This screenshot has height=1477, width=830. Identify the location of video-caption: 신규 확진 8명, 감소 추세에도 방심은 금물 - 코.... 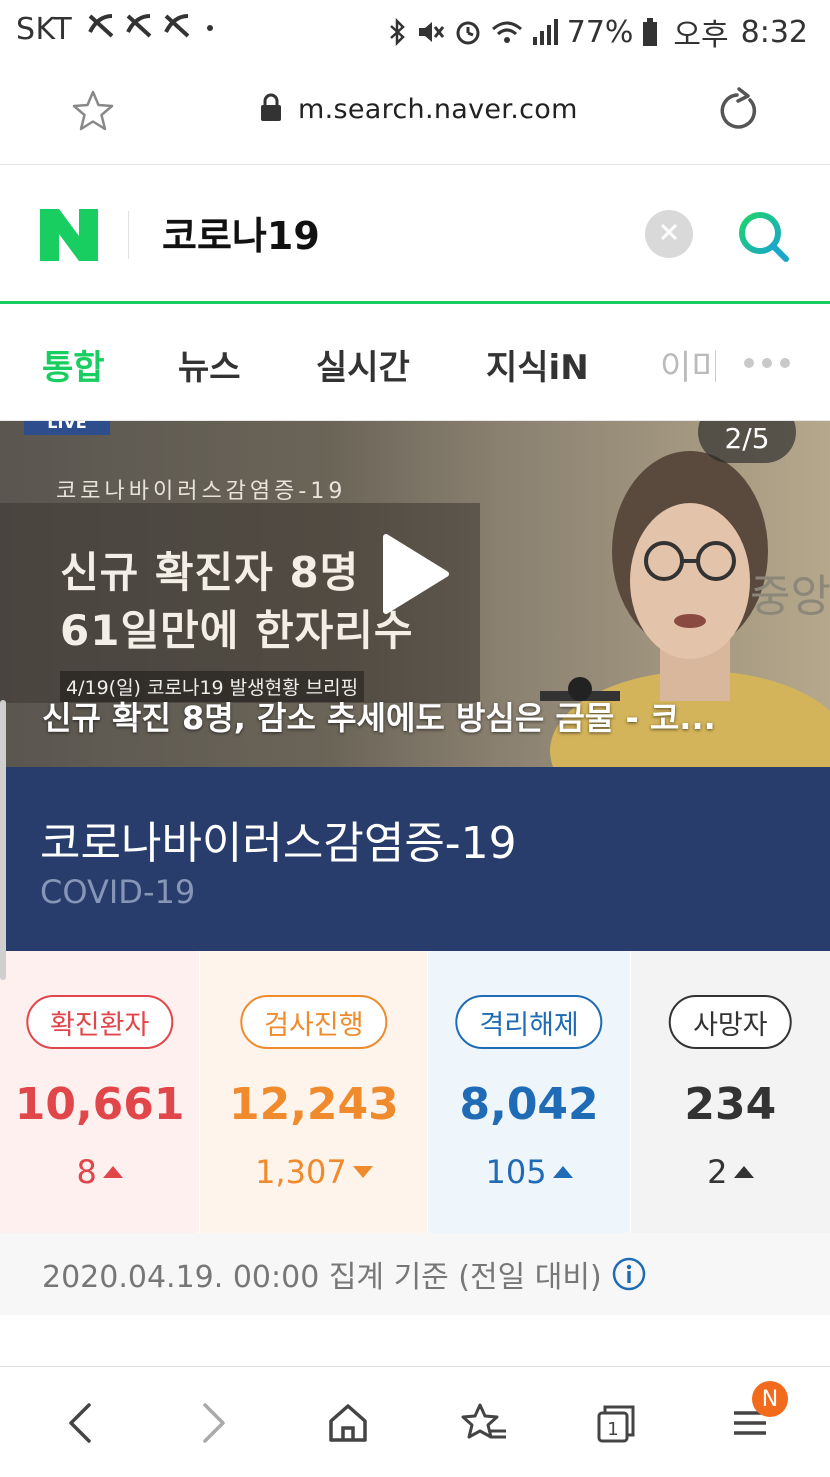
(407, 716).